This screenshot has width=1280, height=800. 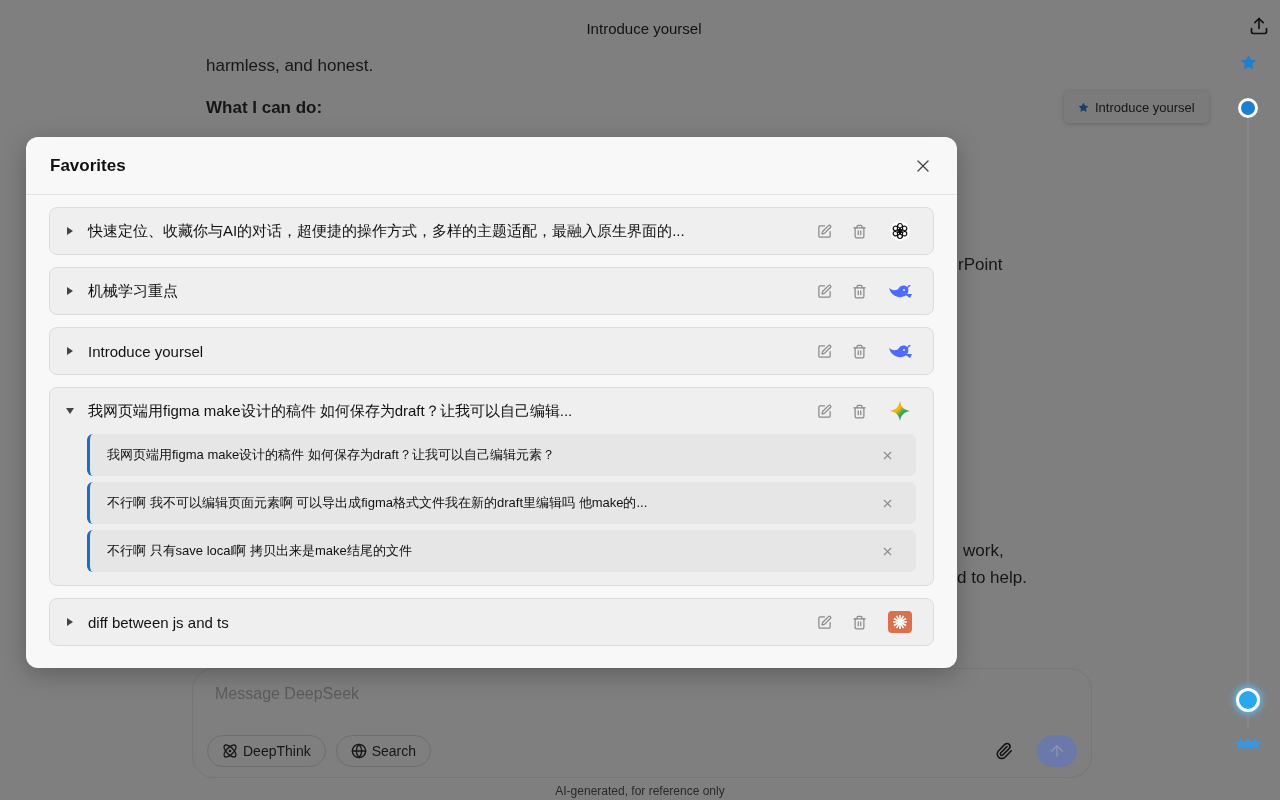 I want to click on favorite-title: diff between js and ts, so click(x=158, y=622).